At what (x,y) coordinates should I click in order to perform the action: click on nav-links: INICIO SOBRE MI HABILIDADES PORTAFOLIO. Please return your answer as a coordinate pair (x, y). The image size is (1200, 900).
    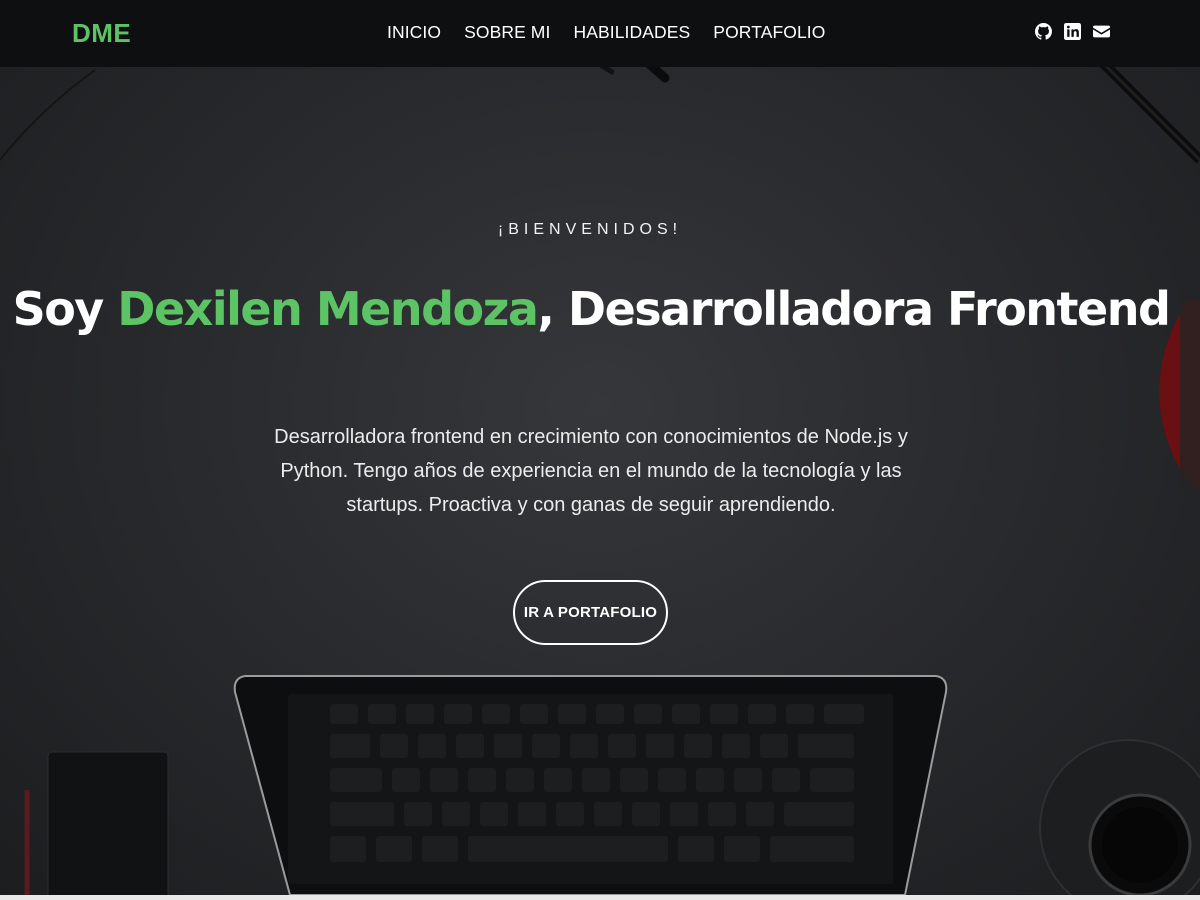
    Looking at the image, I should click on (606, 32).